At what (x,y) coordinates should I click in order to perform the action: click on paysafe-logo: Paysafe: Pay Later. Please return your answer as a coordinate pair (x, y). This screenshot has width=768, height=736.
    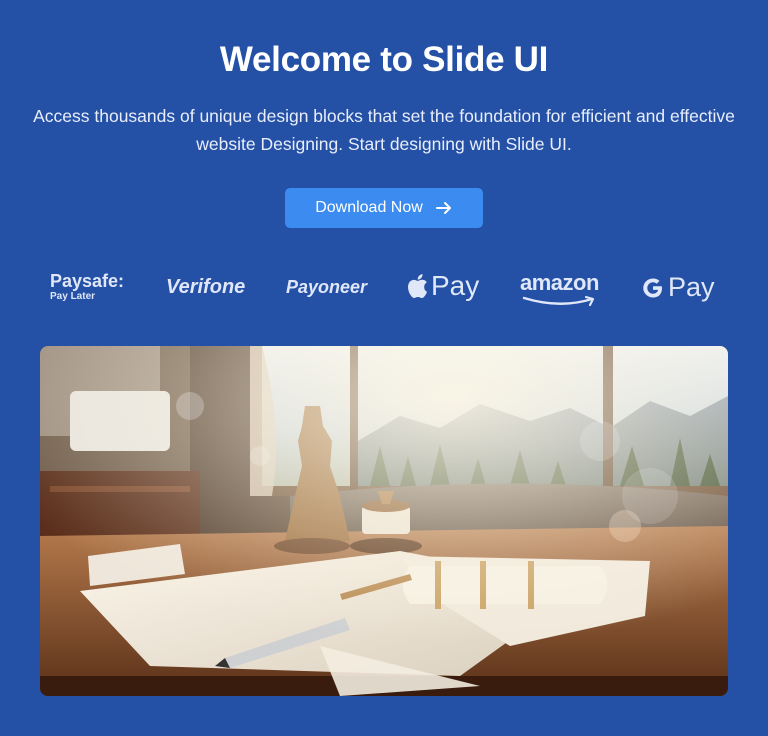
    Looking at the image, I should click on (87, 286).